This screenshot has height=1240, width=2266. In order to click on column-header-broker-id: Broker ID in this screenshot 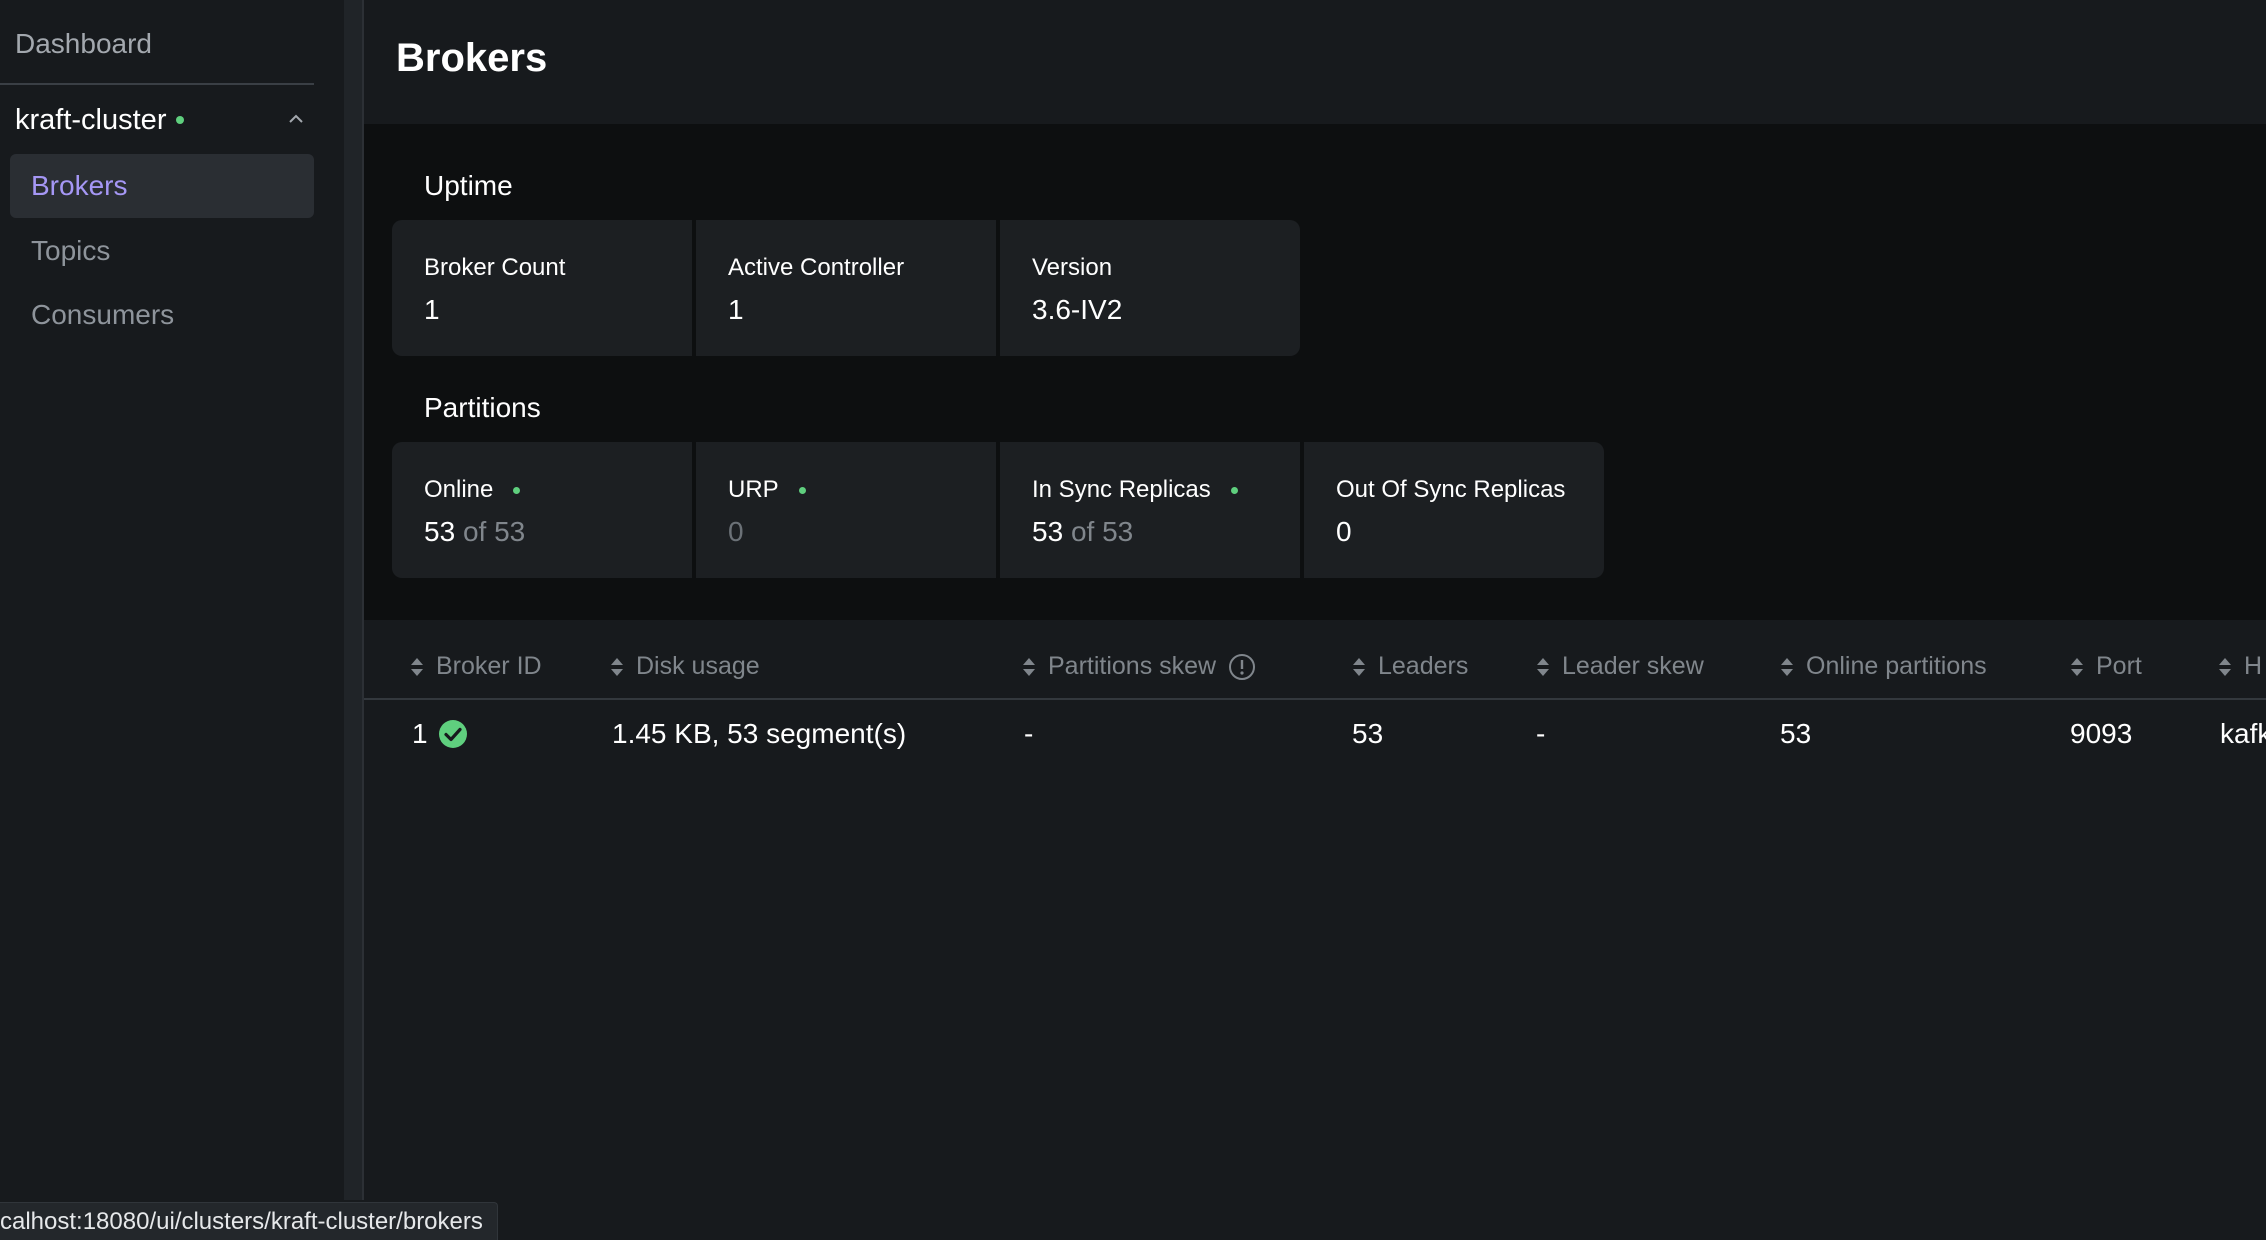, I will do `click(476, 666)`.